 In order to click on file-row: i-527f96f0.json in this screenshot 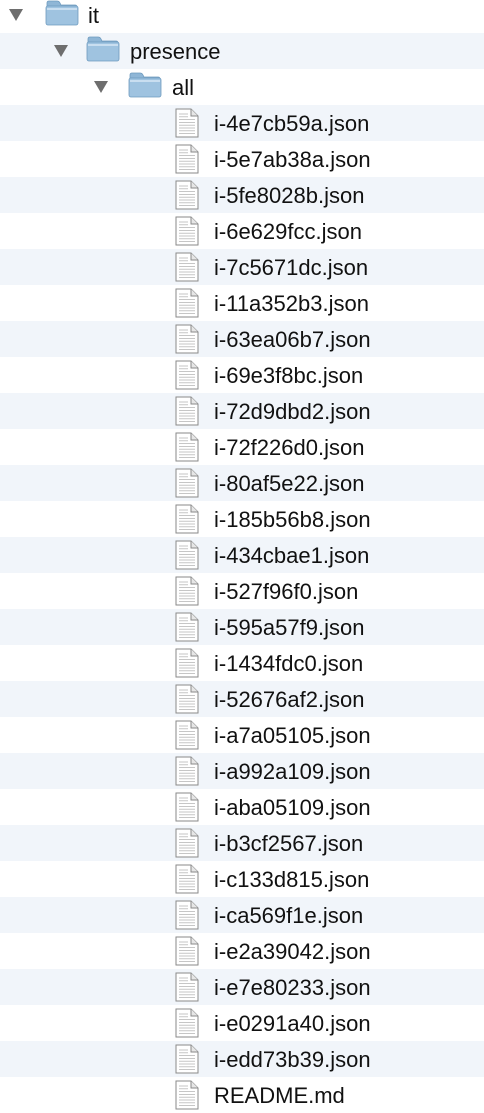, I will do `click(242, 591)`.